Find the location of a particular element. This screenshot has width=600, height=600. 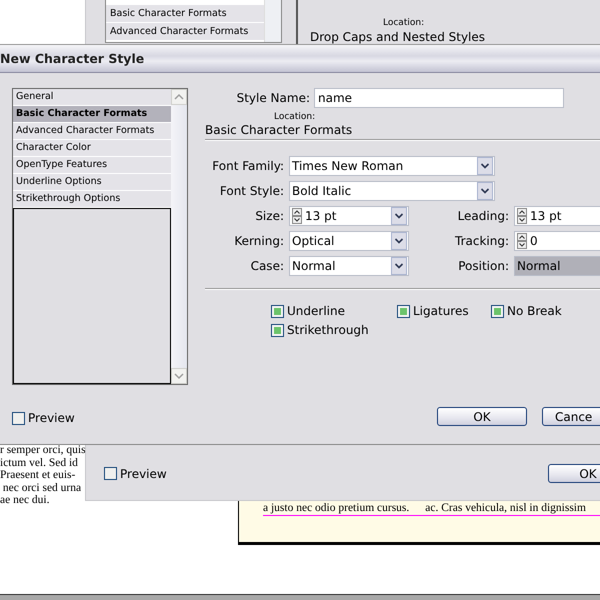

section-title: Basic Character Formats is located at coordinates (279, 130).